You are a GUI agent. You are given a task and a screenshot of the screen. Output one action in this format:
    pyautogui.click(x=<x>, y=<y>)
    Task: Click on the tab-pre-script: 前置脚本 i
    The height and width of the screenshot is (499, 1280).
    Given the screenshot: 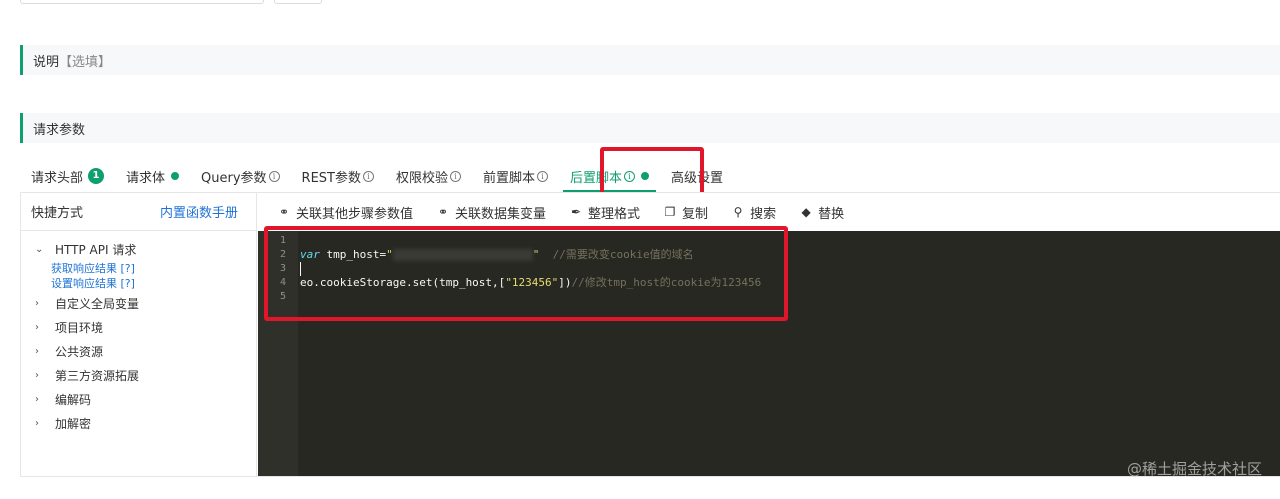 What is the action you would take?
    pyautogui.click(x=515, y=176)
    